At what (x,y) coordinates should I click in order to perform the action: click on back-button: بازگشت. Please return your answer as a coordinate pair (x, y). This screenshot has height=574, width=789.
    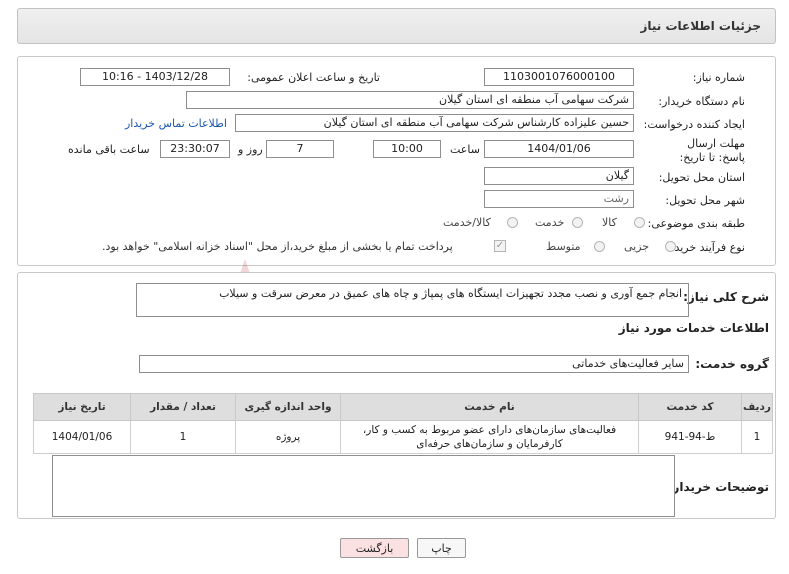
    Looking at the image, I should click on (374, 548).